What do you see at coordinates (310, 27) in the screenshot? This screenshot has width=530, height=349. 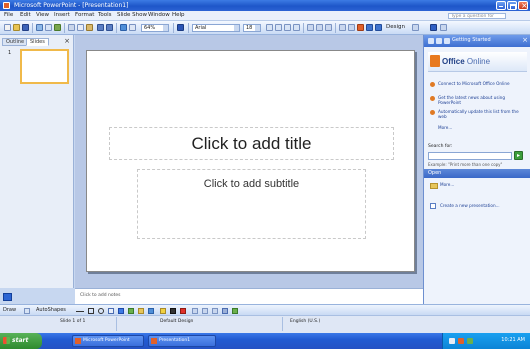 I see `align-left-icon` at bounding box center [310, 27].